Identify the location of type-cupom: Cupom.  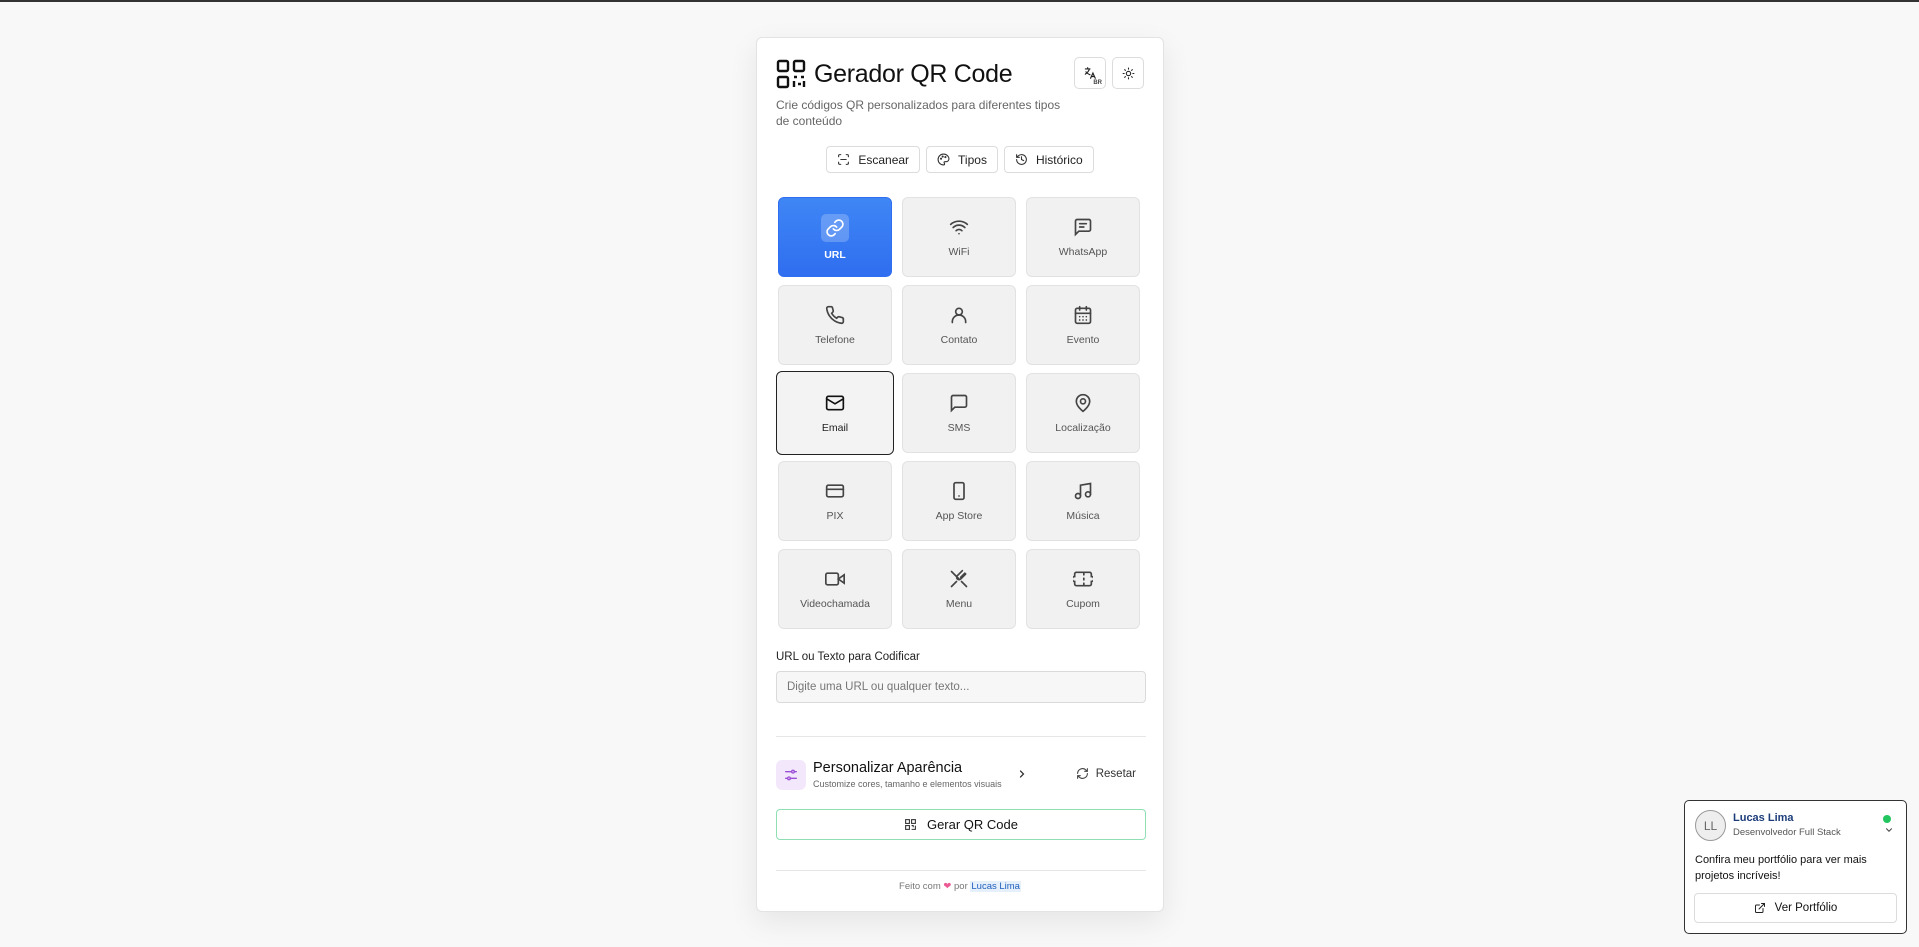
(1083, 589).